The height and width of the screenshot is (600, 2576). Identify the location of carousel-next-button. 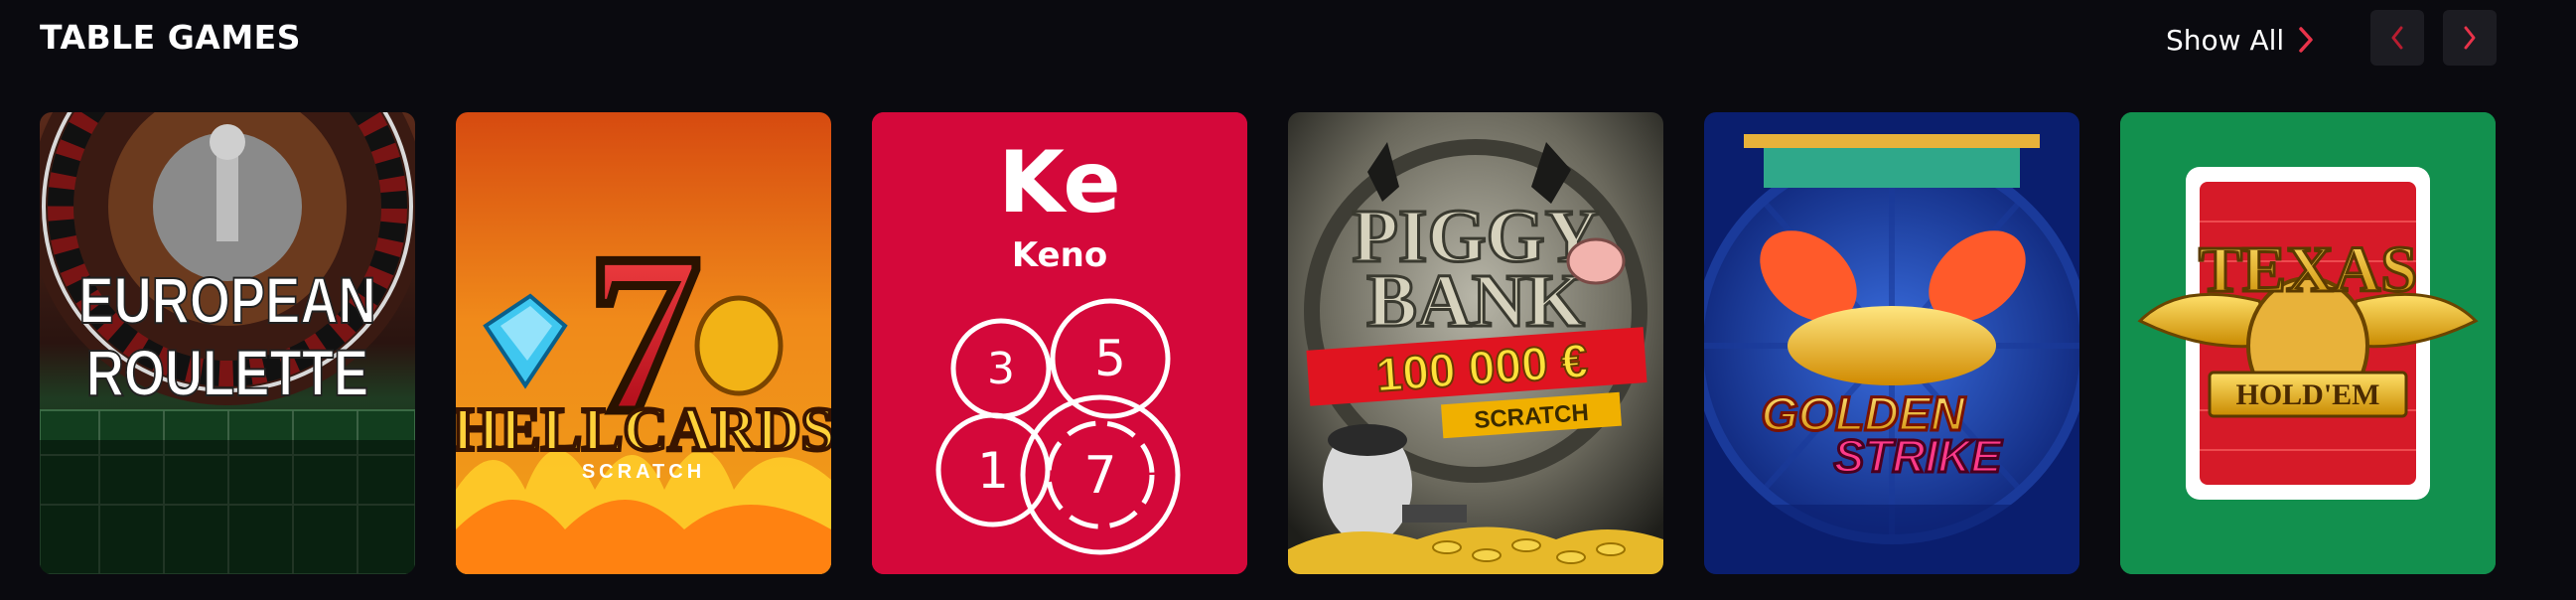
(2470, 38).